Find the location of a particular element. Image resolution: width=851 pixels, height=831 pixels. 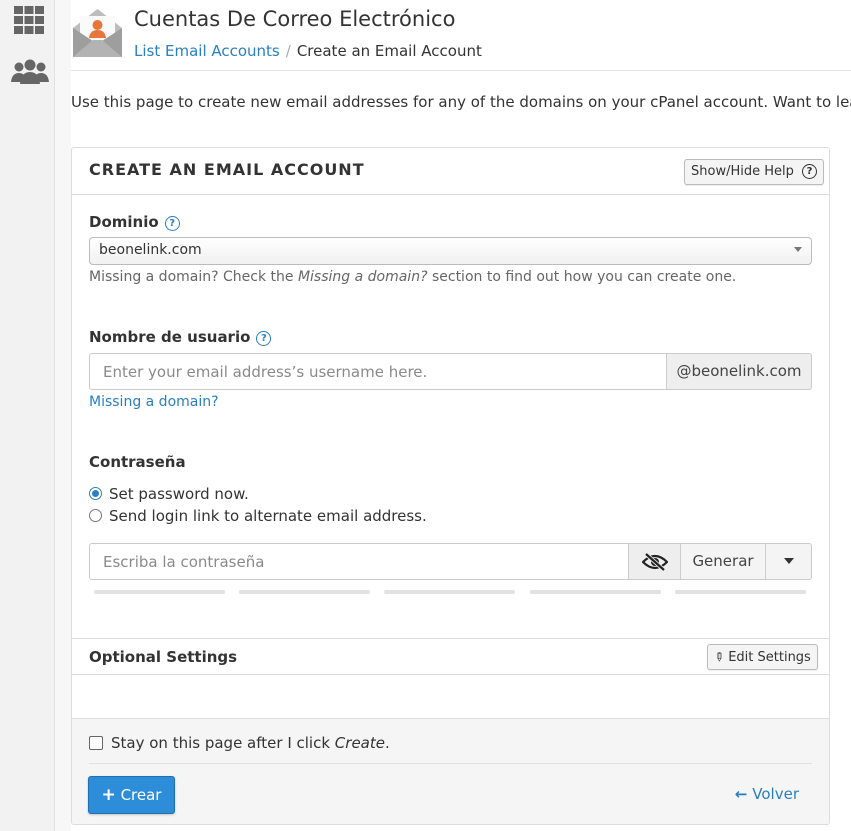

generate-options-dropdown is located at coordinates (788, 561).